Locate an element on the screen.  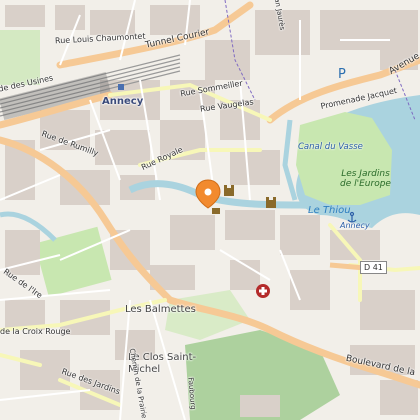
label-canal-du-vasse: Canal du Vasse is located at coordinates (330, 147).